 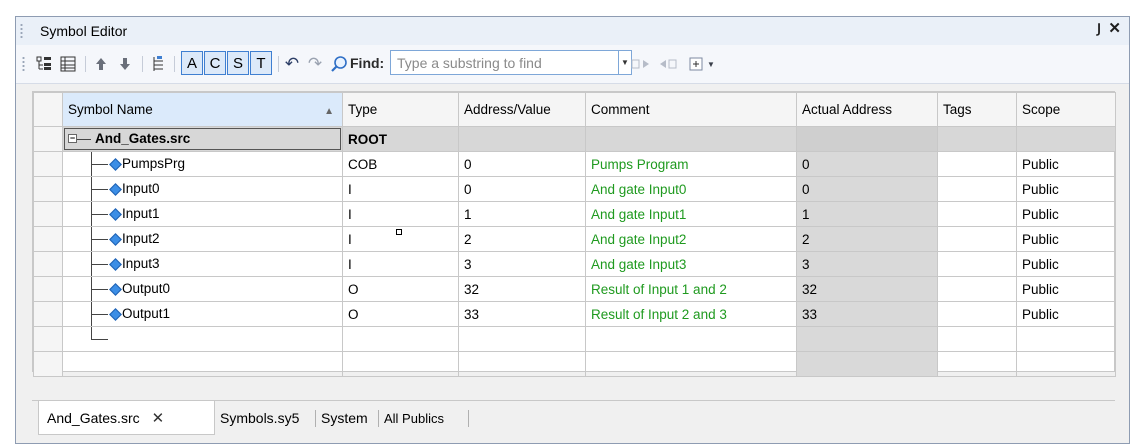 I want to click on column-header-comment: Comment, so click(x=691, y=109).